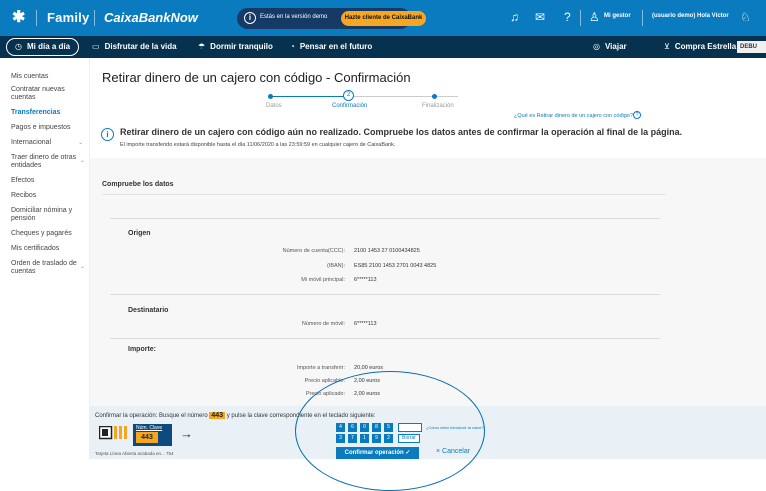  What do you see at coordinates (594, 17) in the screenshot?
I see `gestor-icon: ♙` at bounding box center [594, 17].